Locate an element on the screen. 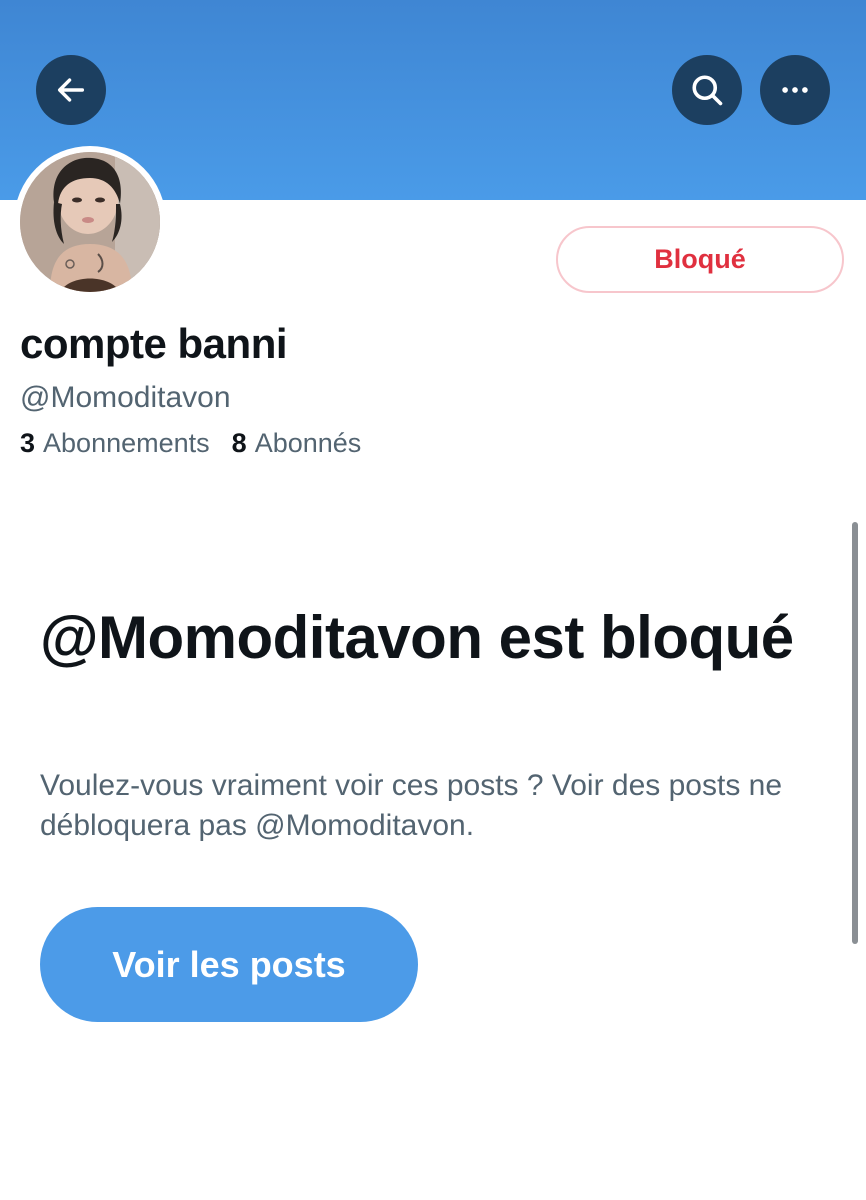 The image size is (866, 1200). followers-label: Abonnés is located at coordinates (308, 443).